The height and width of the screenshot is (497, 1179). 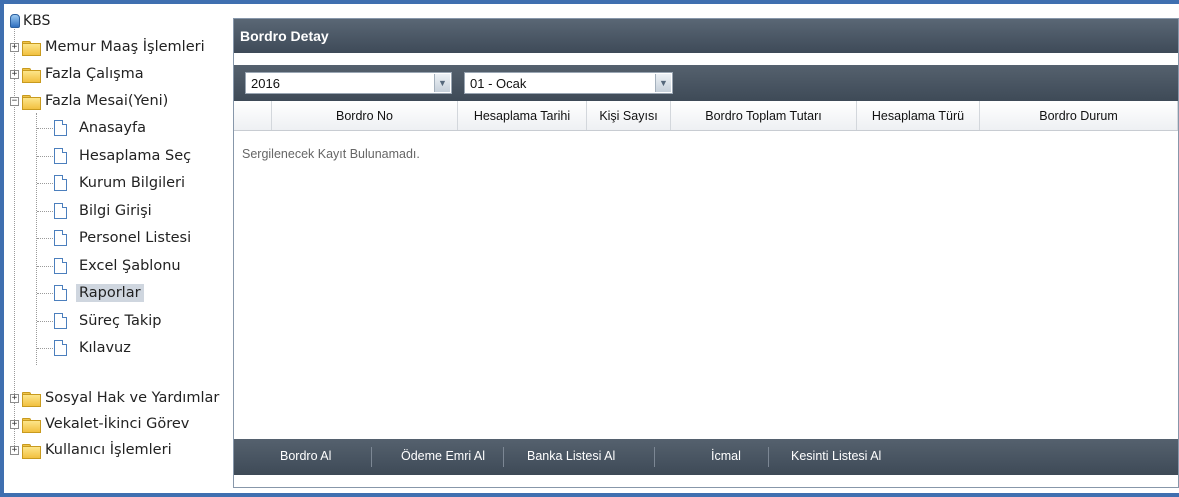 I want to click on tree-item-label: Kullanıcı İşlemleri, so click(x=108, y=450).